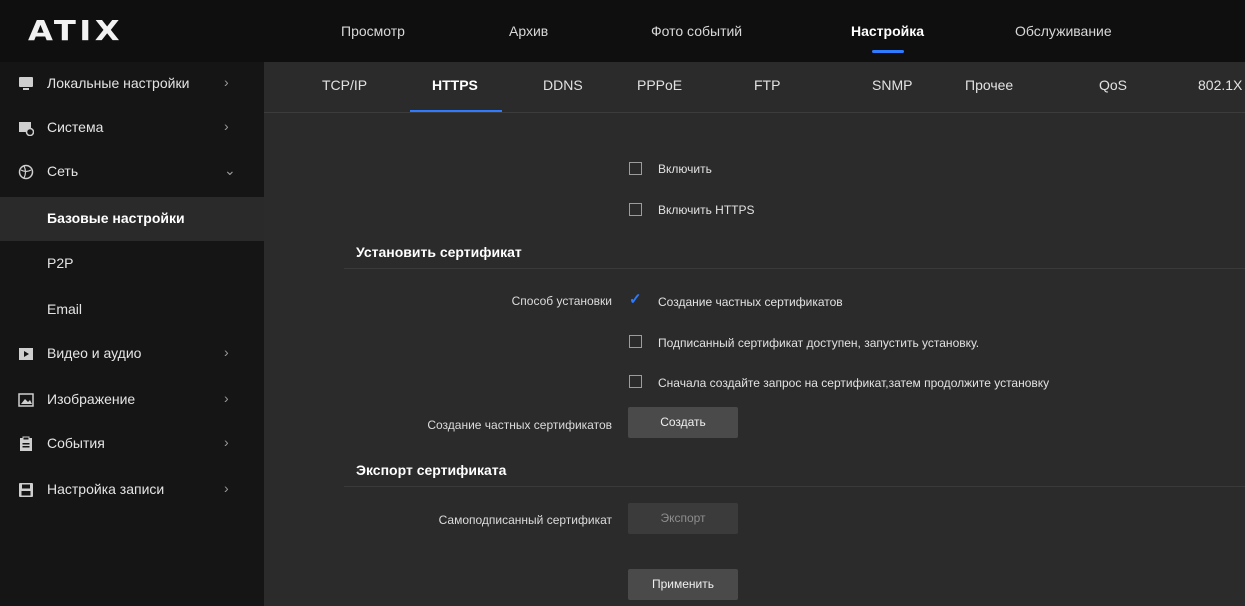  Describe the element at coordinates (344, 85) in the screenshot. I see `tab-tcpip: TCP/IP` at that location.